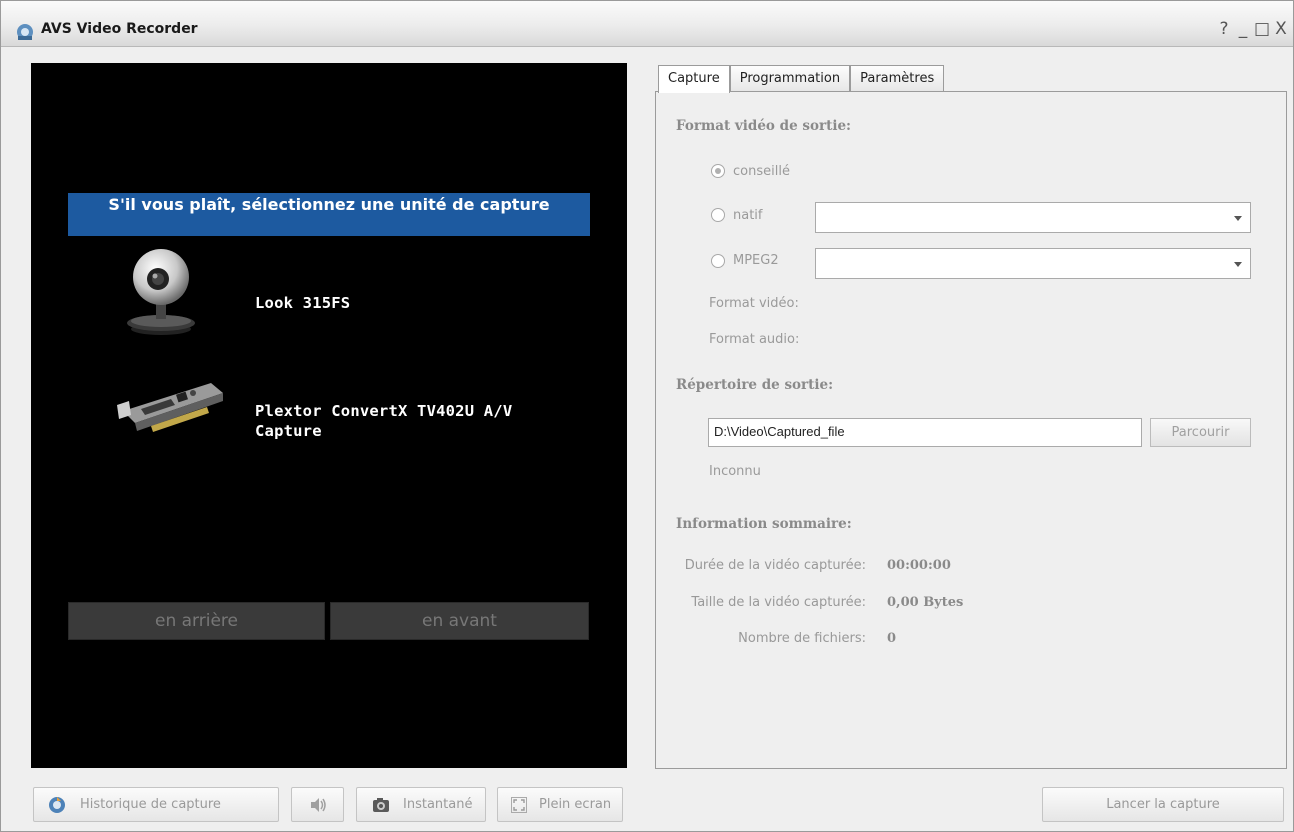 The height and width of the screenshot is (832, 1294). I want to click on device-label: Look 315FS, so click(303, 303).